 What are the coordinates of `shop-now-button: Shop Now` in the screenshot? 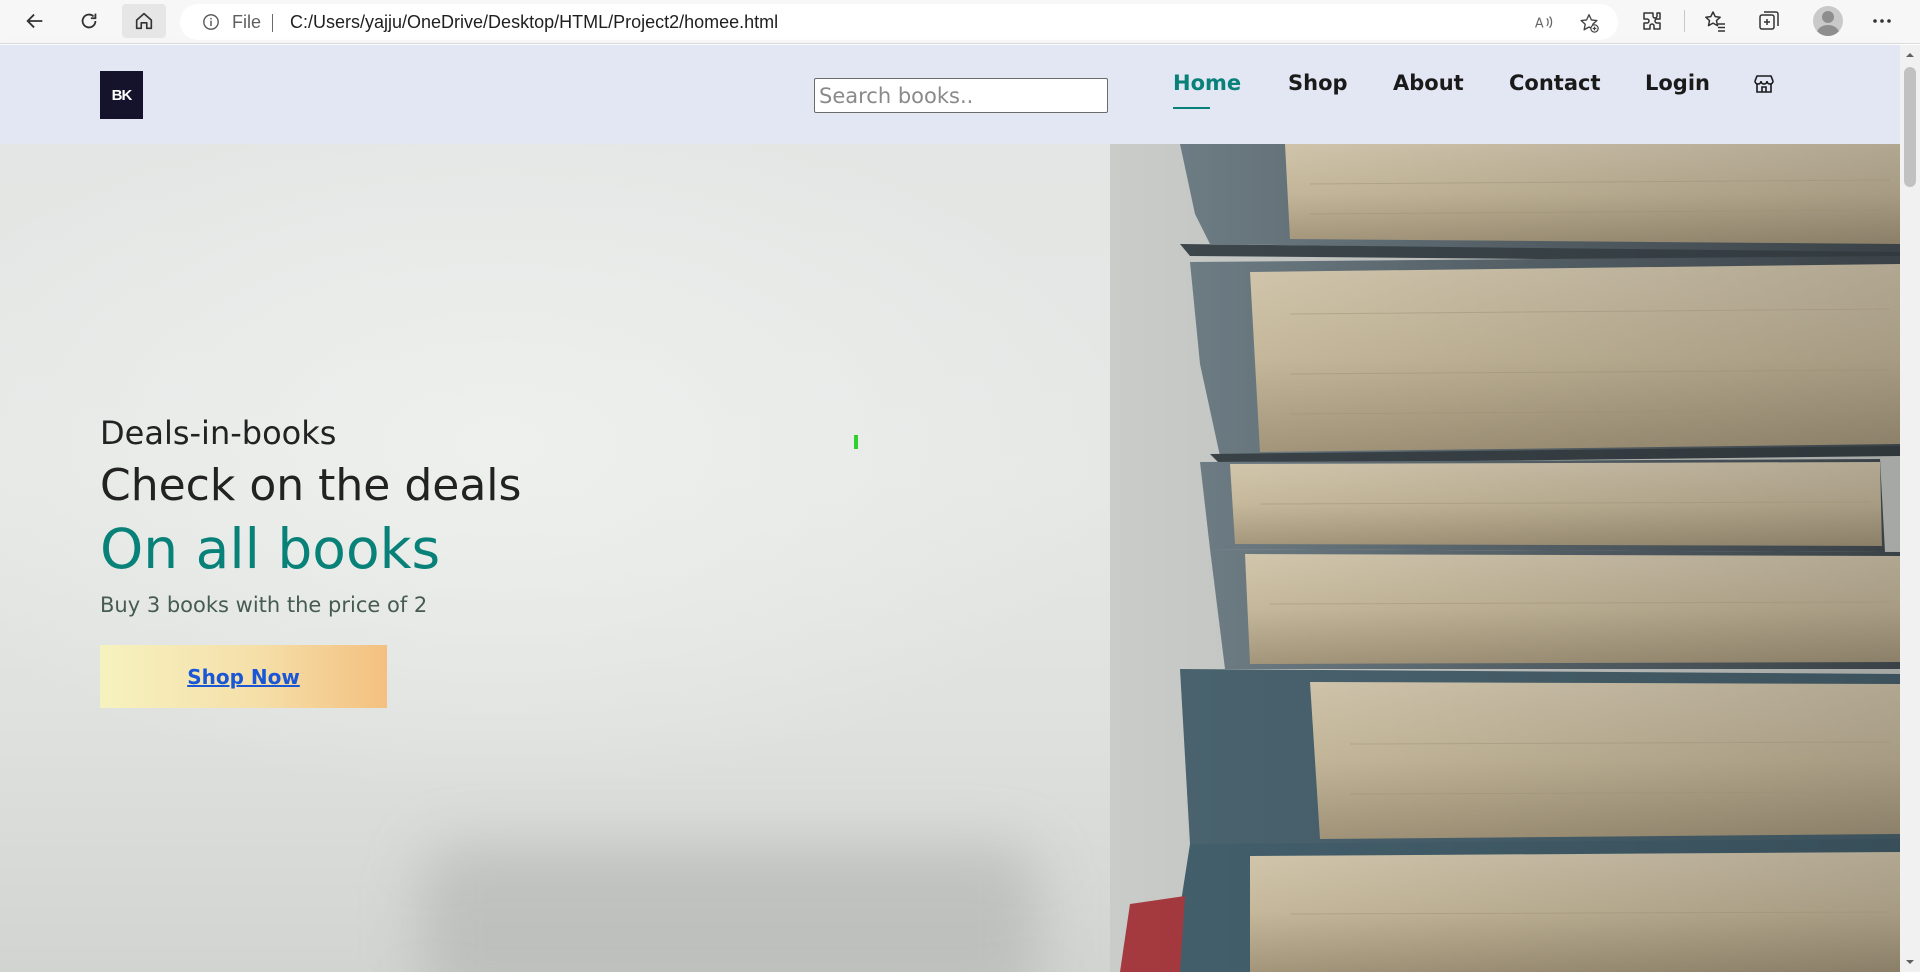 It's located at (243, 676).